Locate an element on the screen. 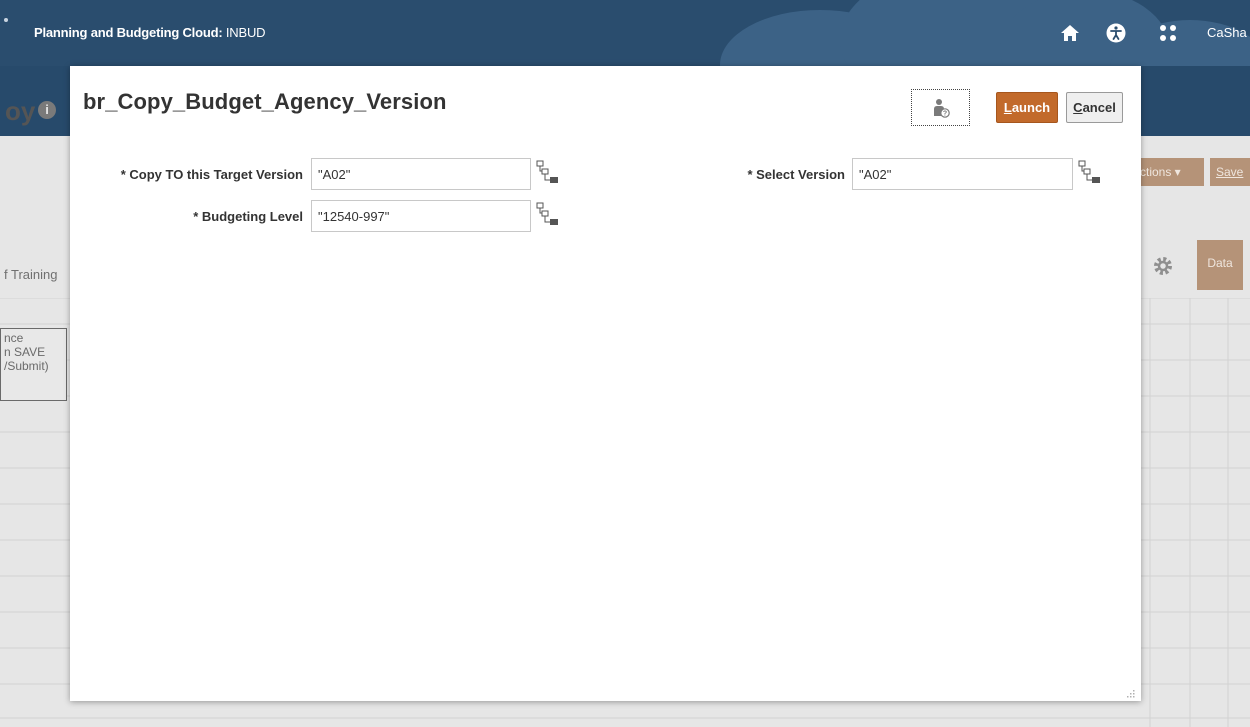 The width and height of the screenshot is (1250, 727). app-title-environment: INBUD is located at coordinates (245, 32).